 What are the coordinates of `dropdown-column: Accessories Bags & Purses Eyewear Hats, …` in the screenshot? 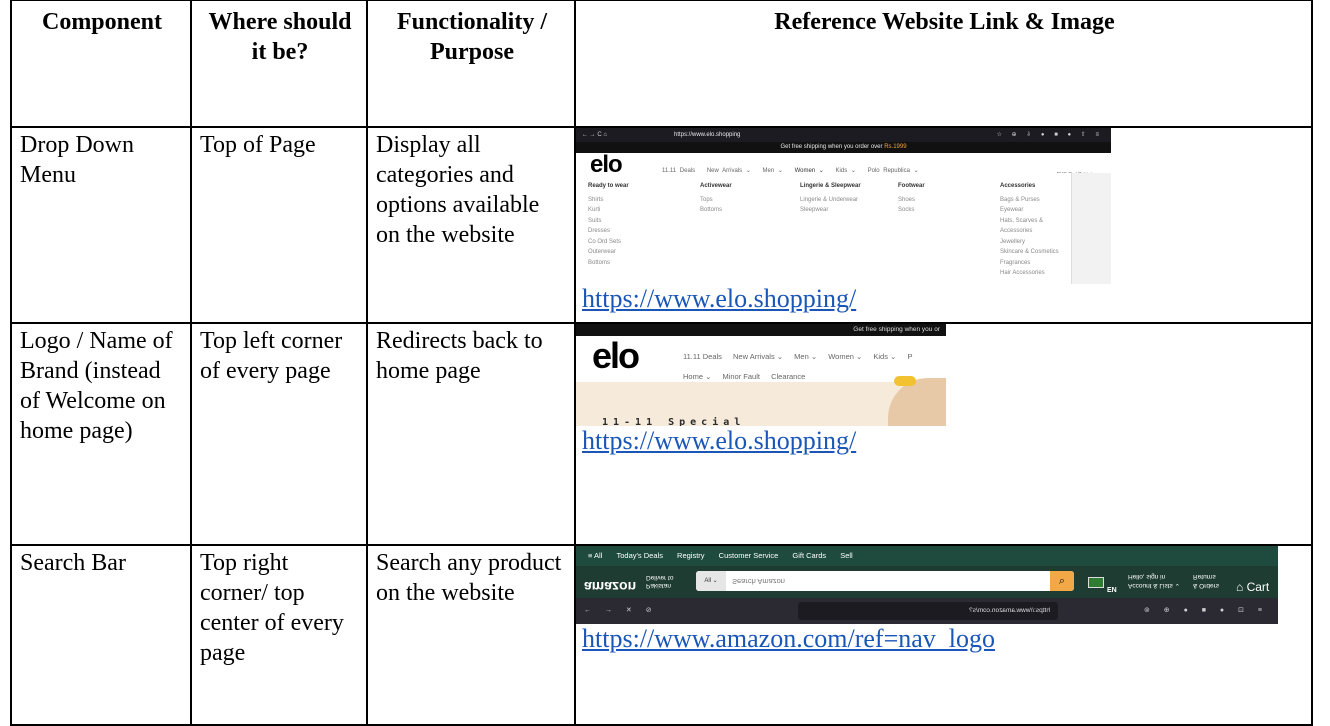 It's located at (1029, 229).